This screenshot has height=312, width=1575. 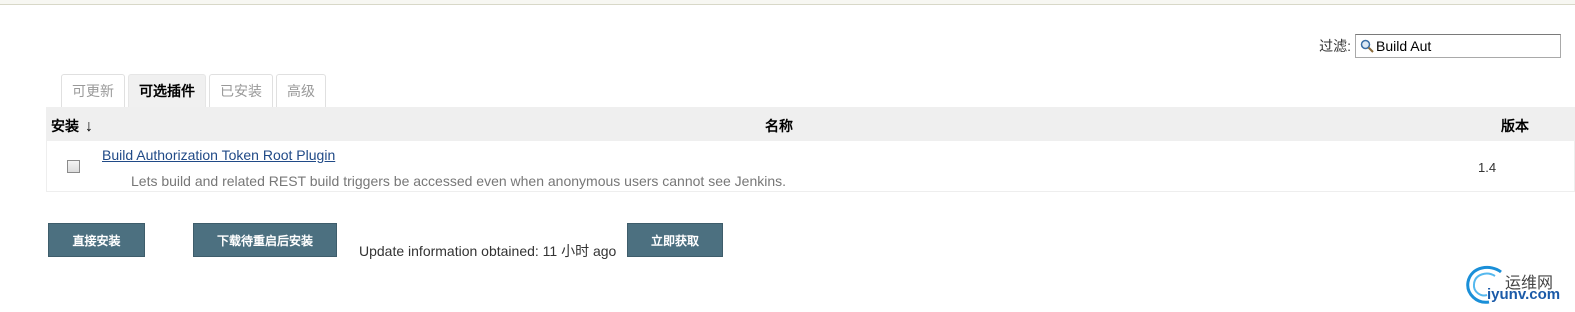 What do you see at coordinates (1515, 126) in the screenshot?
I see `column-header-version: 版本` at bounding box center [1515, 126].